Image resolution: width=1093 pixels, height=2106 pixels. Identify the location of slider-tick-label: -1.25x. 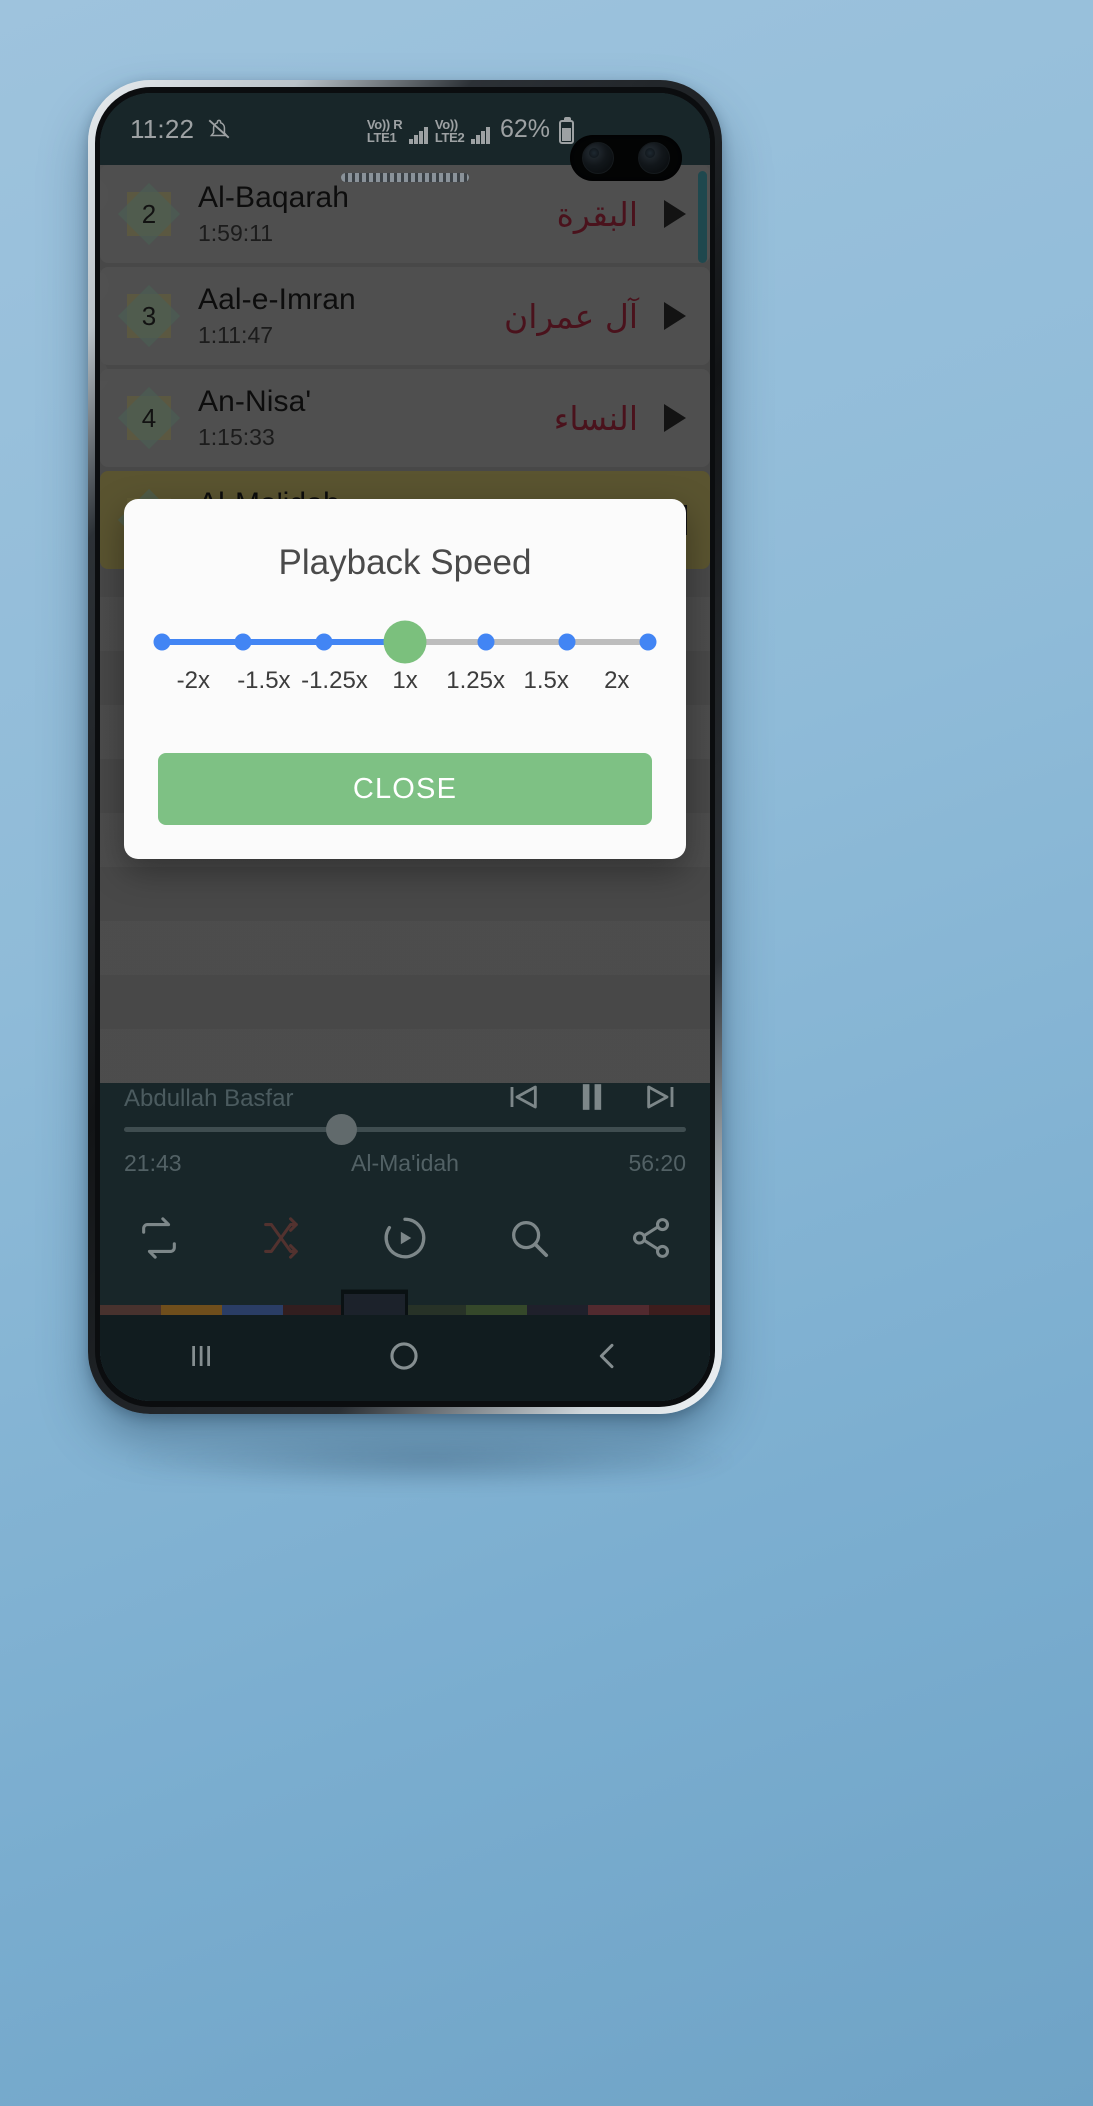
(334, 680).